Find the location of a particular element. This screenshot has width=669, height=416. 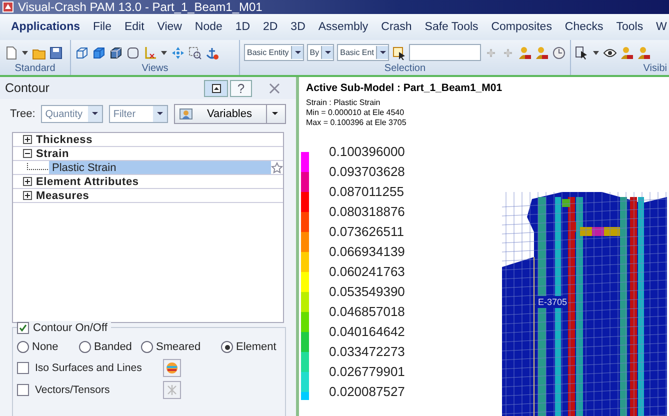

color-sphere-icon is located at coordinates (172, 368).